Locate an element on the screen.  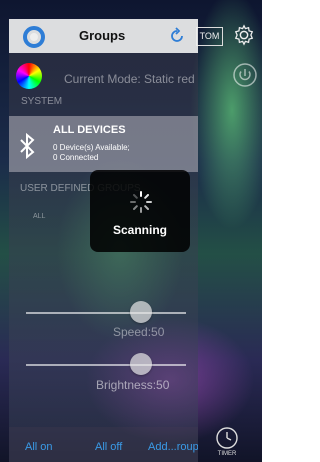
all-devices-title: ALL DEVICES is located at coordinates (89, 130).